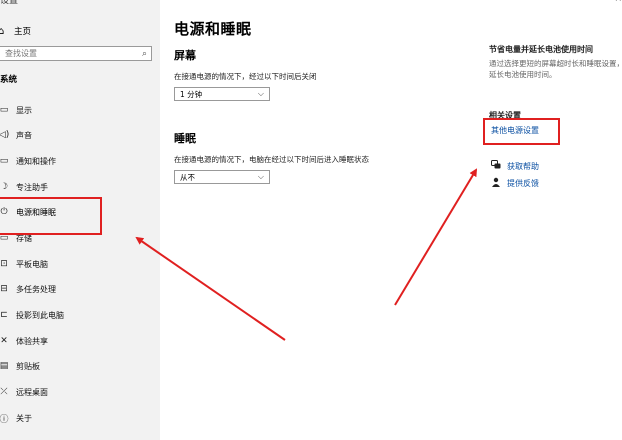  What do you see at coordinates (210, 288) in the screenshot?
I see `arrow-to-power-sleep` at bounding box center [210, 288].